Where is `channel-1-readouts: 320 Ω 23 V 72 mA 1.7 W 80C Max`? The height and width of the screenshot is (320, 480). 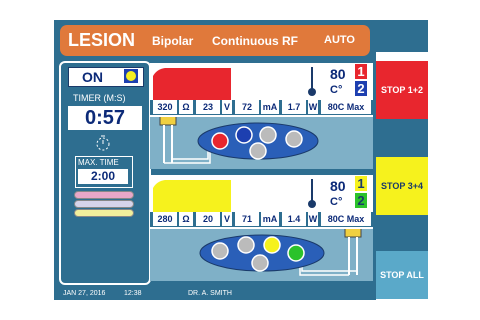 channel-1-readouts: 320 Ω 23 V 72 mA 1.7 W 80C Max is located at coordinates (261, 107).